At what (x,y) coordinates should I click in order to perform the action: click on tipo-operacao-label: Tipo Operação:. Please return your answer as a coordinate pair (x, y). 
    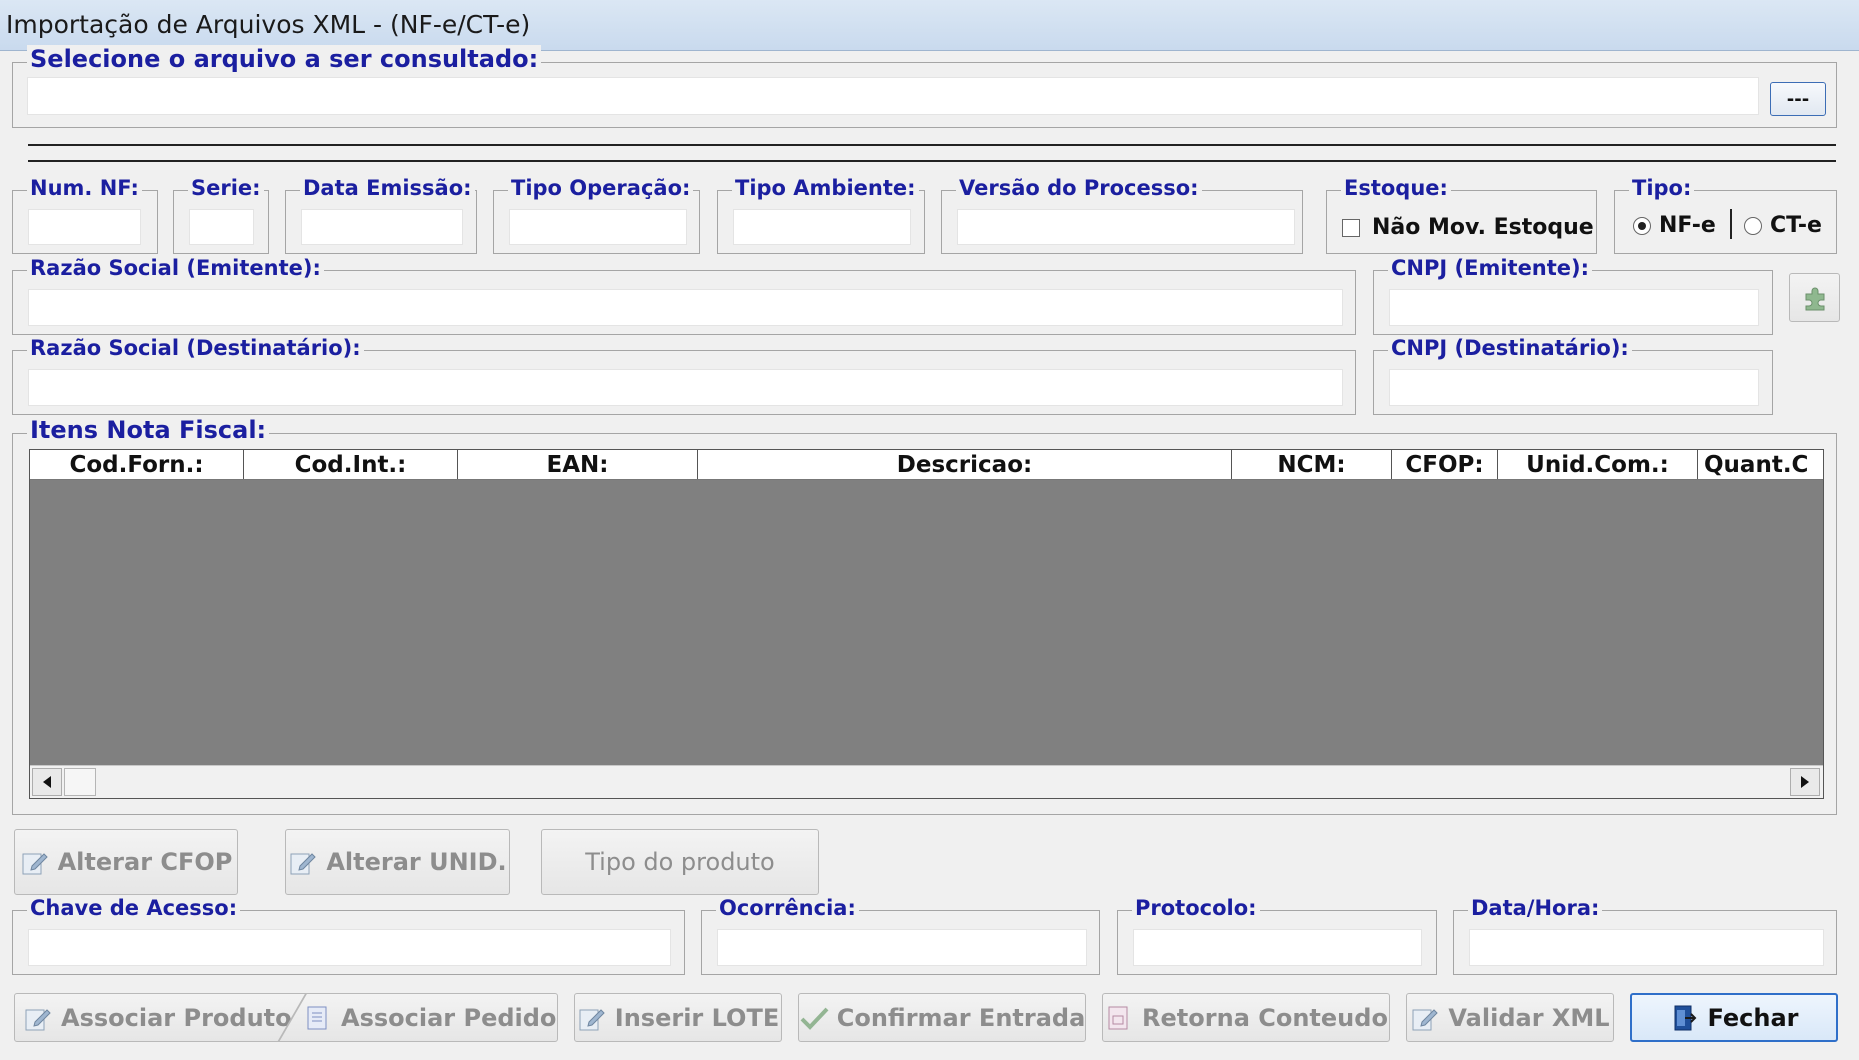
    Looking at the image, I should click on (601, 188).